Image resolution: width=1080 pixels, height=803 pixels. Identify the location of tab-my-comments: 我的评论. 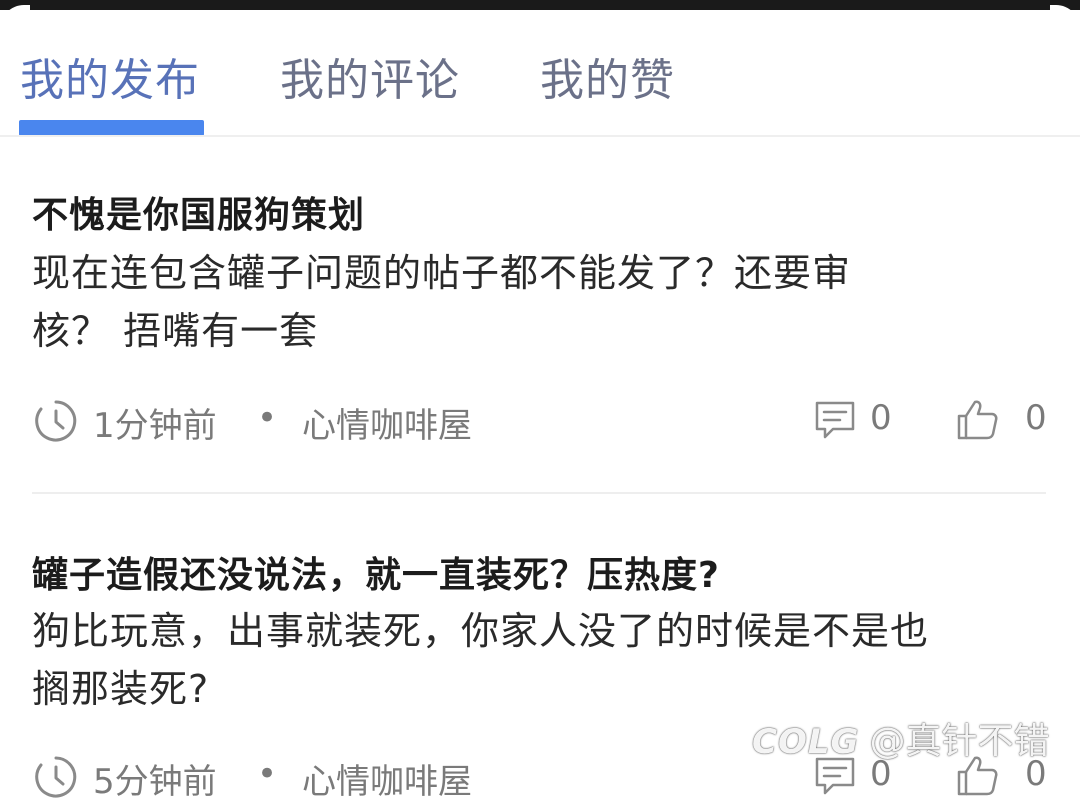
(370, 76).